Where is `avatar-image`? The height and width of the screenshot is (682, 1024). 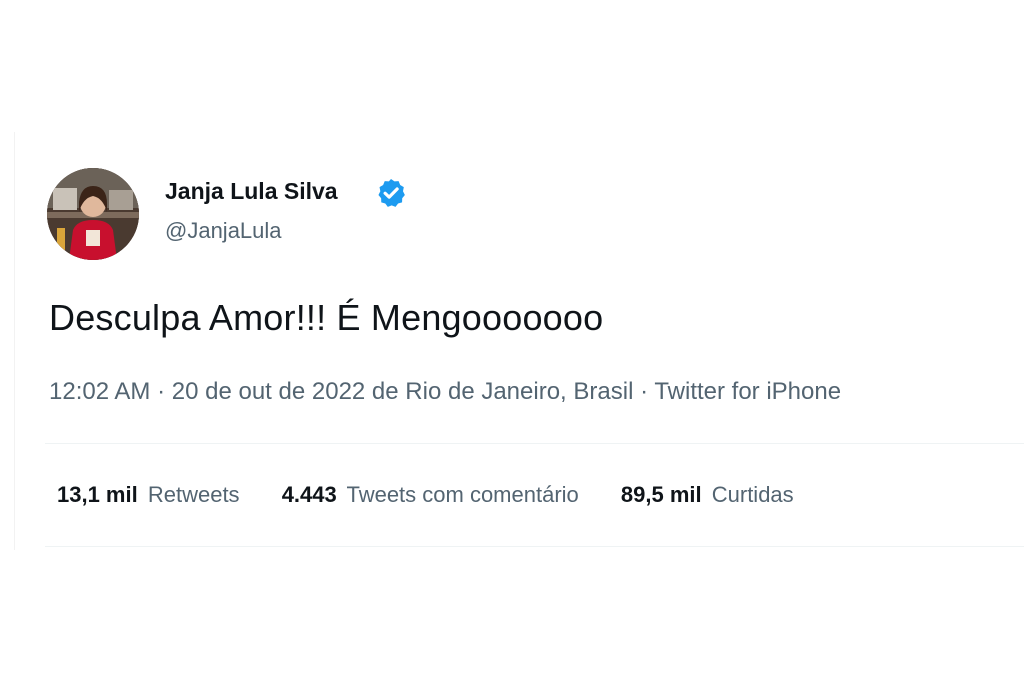 avatar-image is located at coordinates (93, 214).